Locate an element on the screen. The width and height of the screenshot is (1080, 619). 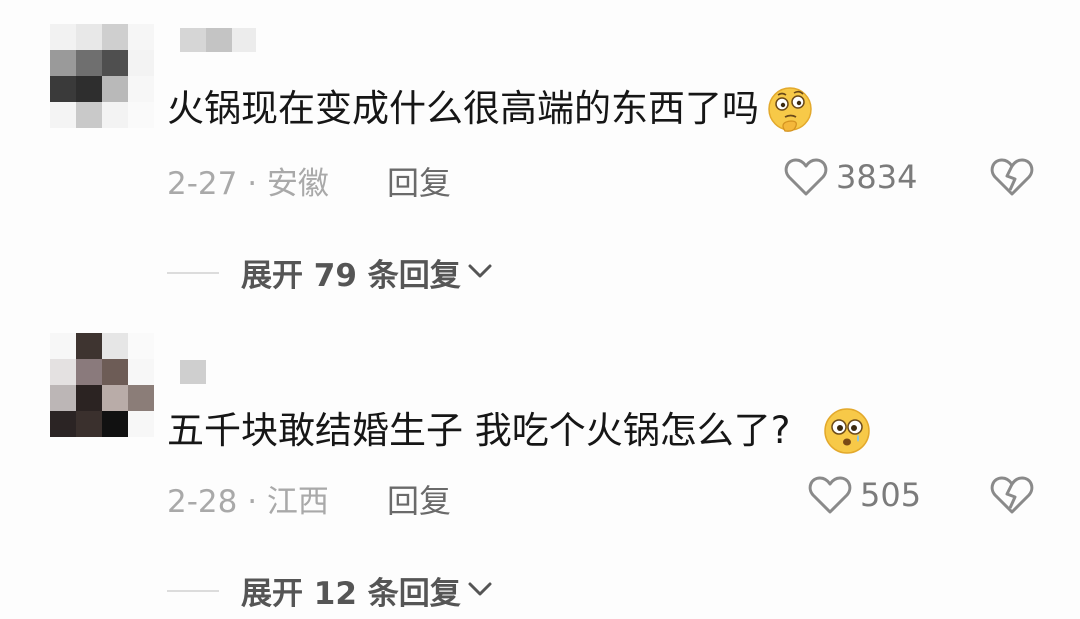
expand-replies-label: 展开 79 条回复 is located at coordinates (351, 276).